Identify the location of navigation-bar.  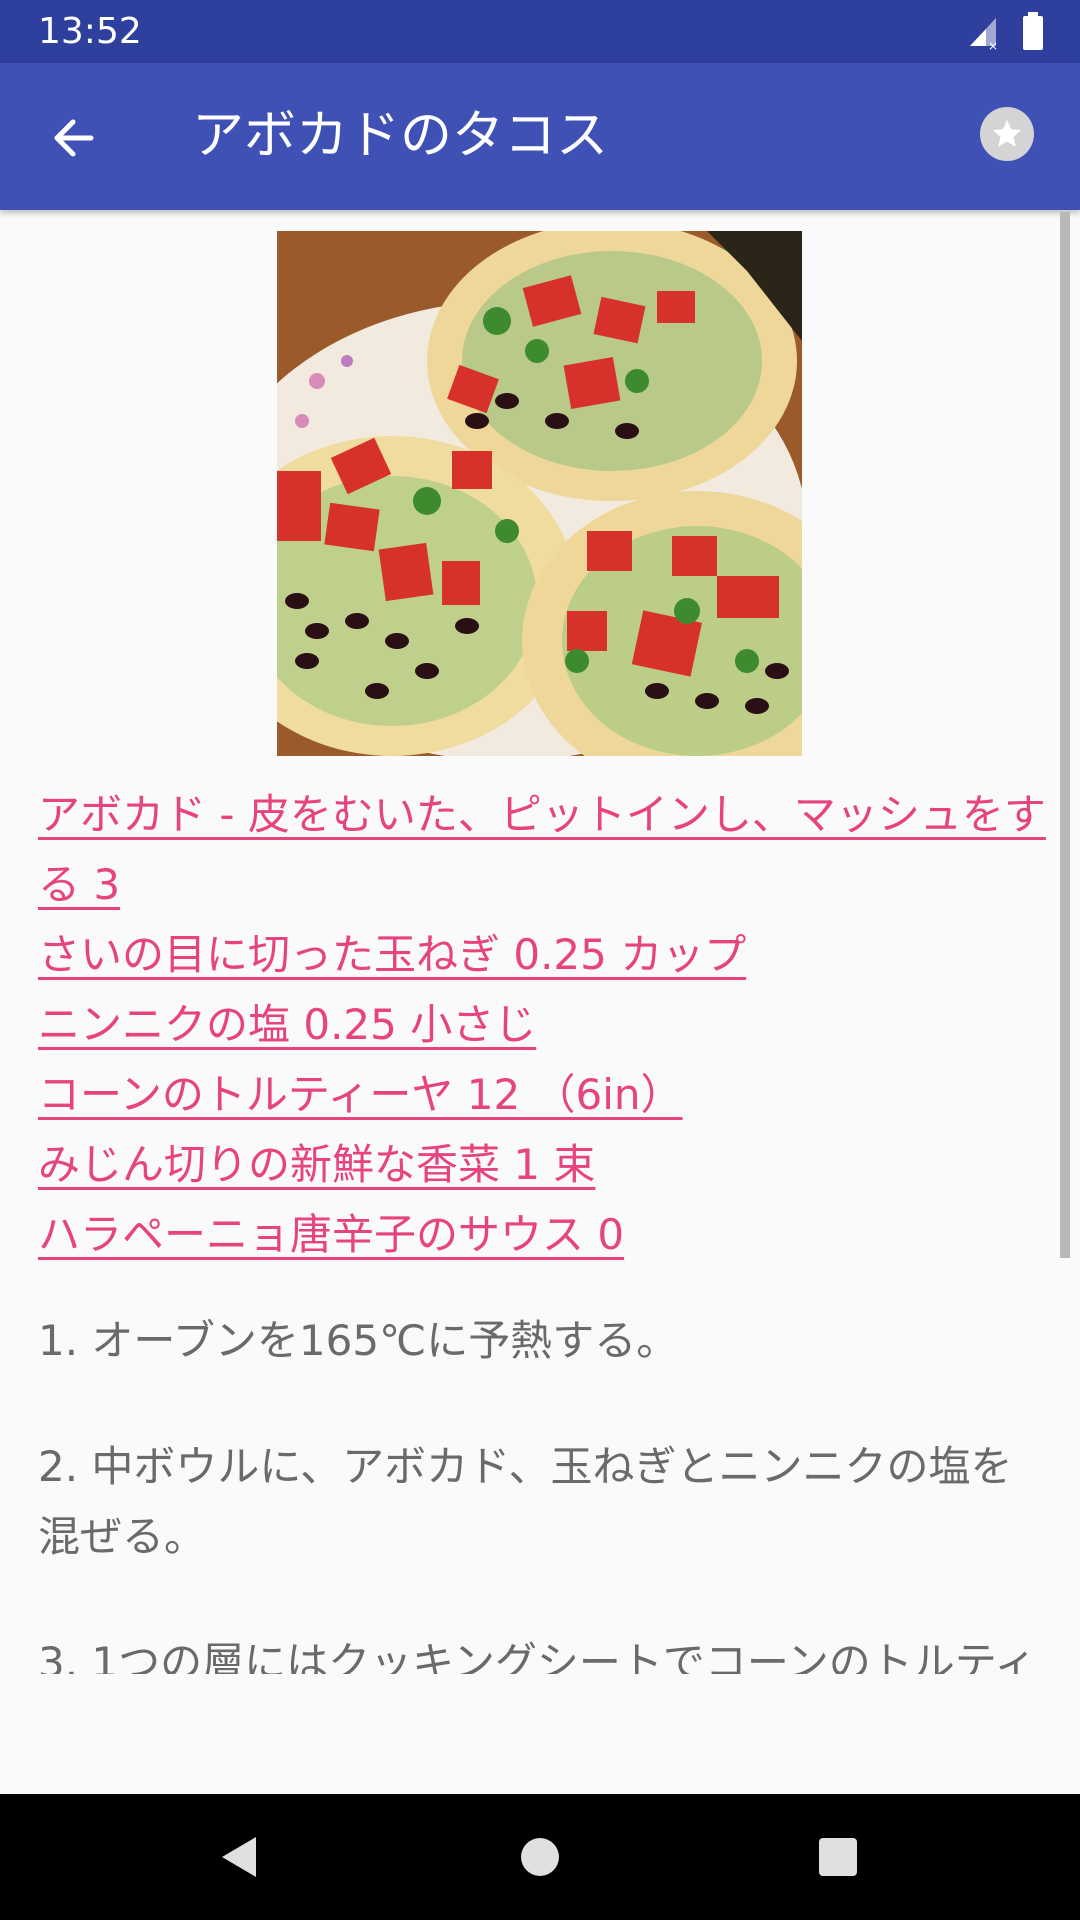
(540, 1857).